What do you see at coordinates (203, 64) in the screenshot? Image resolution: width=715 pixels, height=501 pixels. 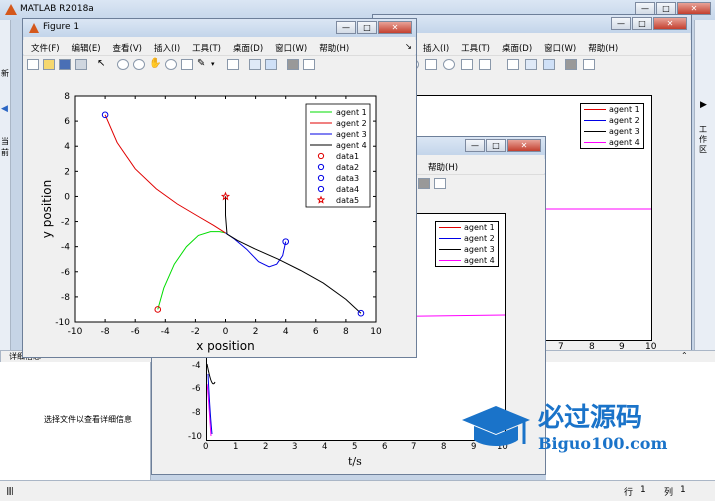 I see `brush-icon: ✎` at bounding box center [203, 64].